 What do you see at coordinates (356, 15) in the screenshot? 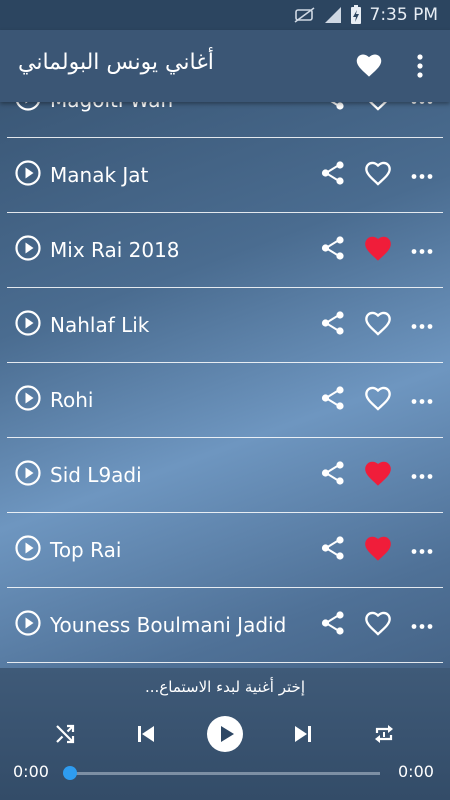
I see `battery-charging-icon` at bounding box center [356, 15].